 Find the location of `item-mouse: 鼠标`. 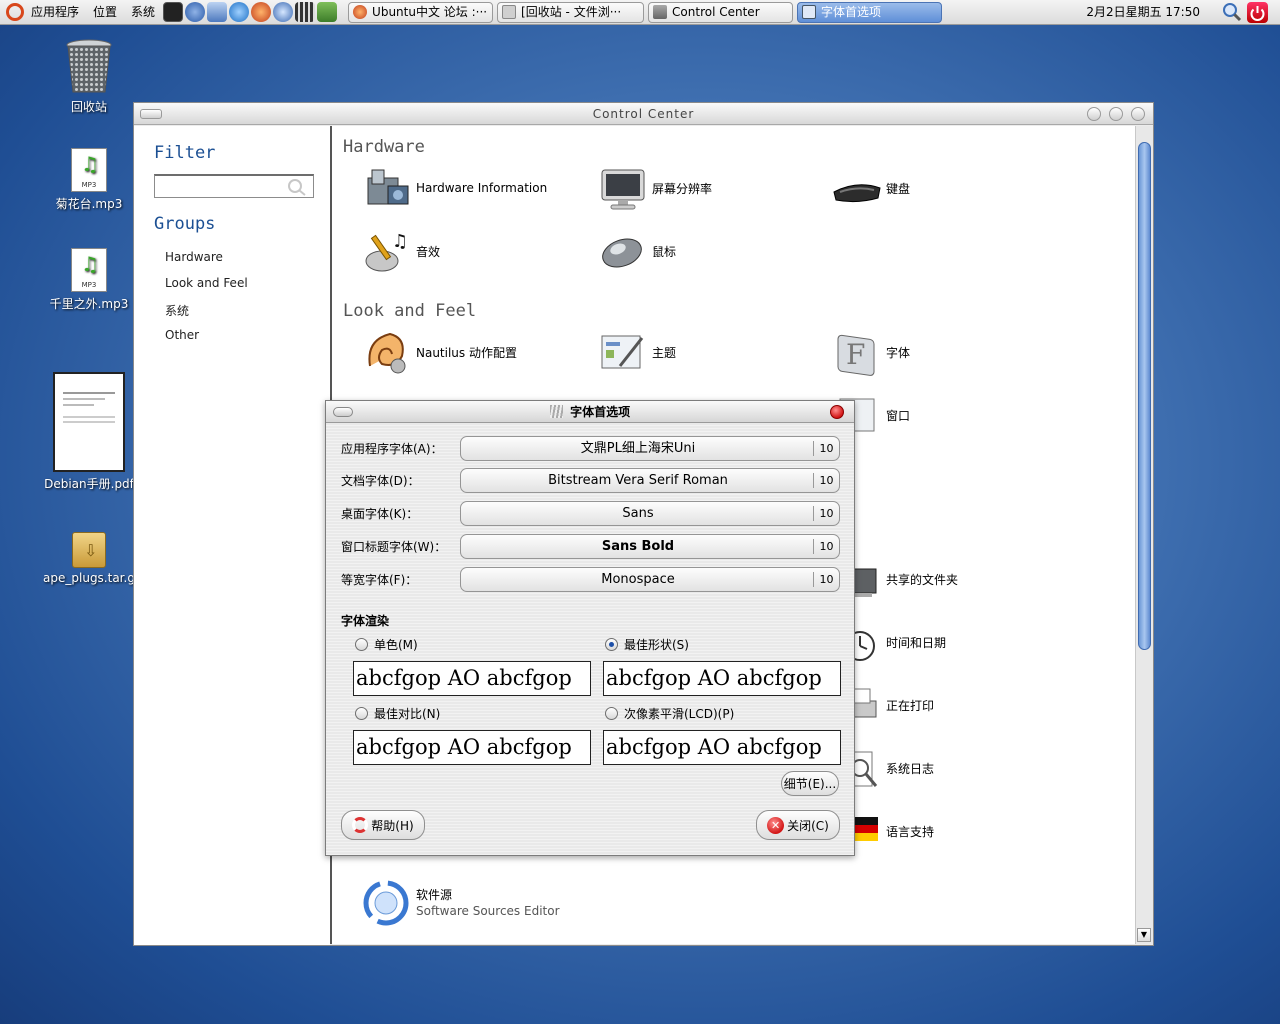

item-mouse: 鼠标 is located at coordinates (637, 251).